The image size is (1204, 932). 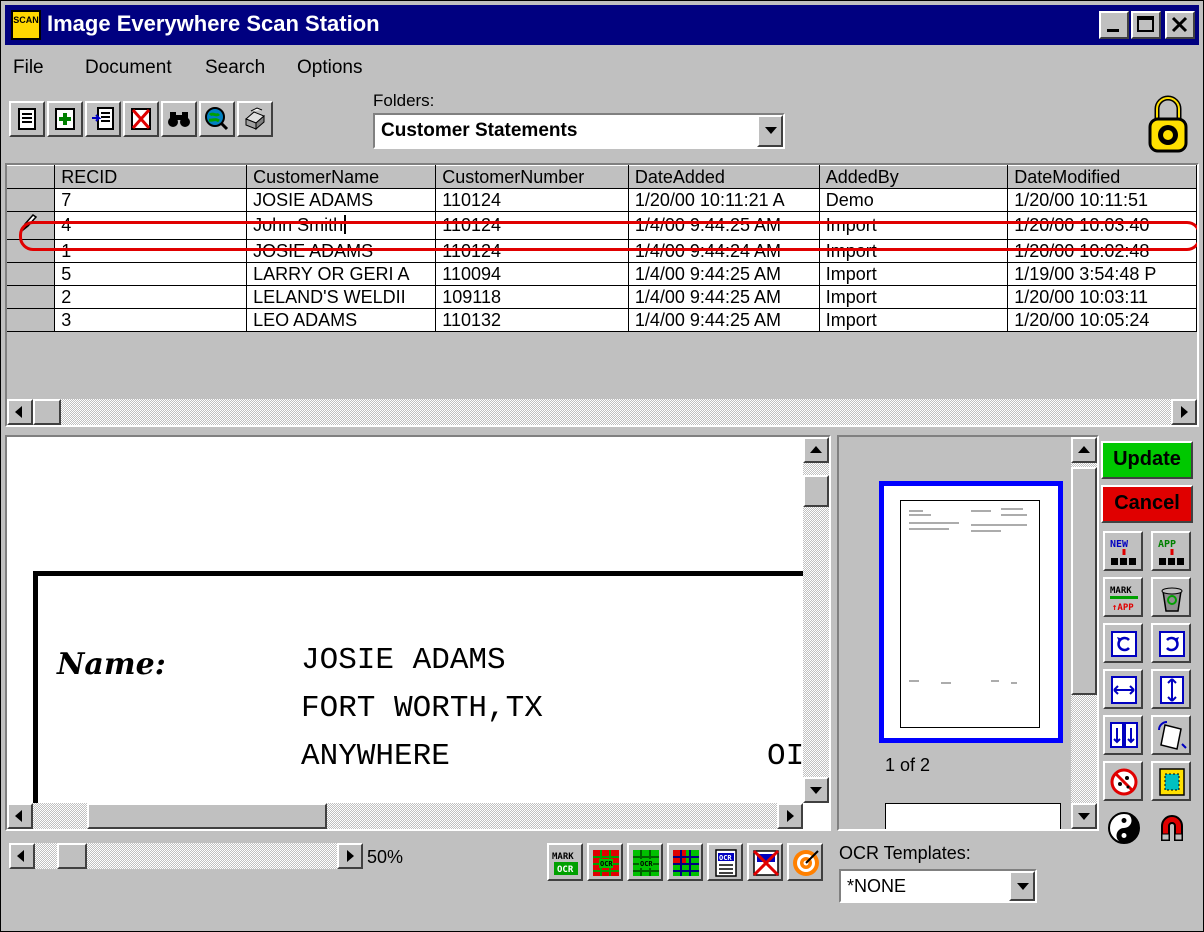 What do you see at coordinates (1146, 25) in the screenshot?
I see `maximize-button` at bounding box center [1146, 25].